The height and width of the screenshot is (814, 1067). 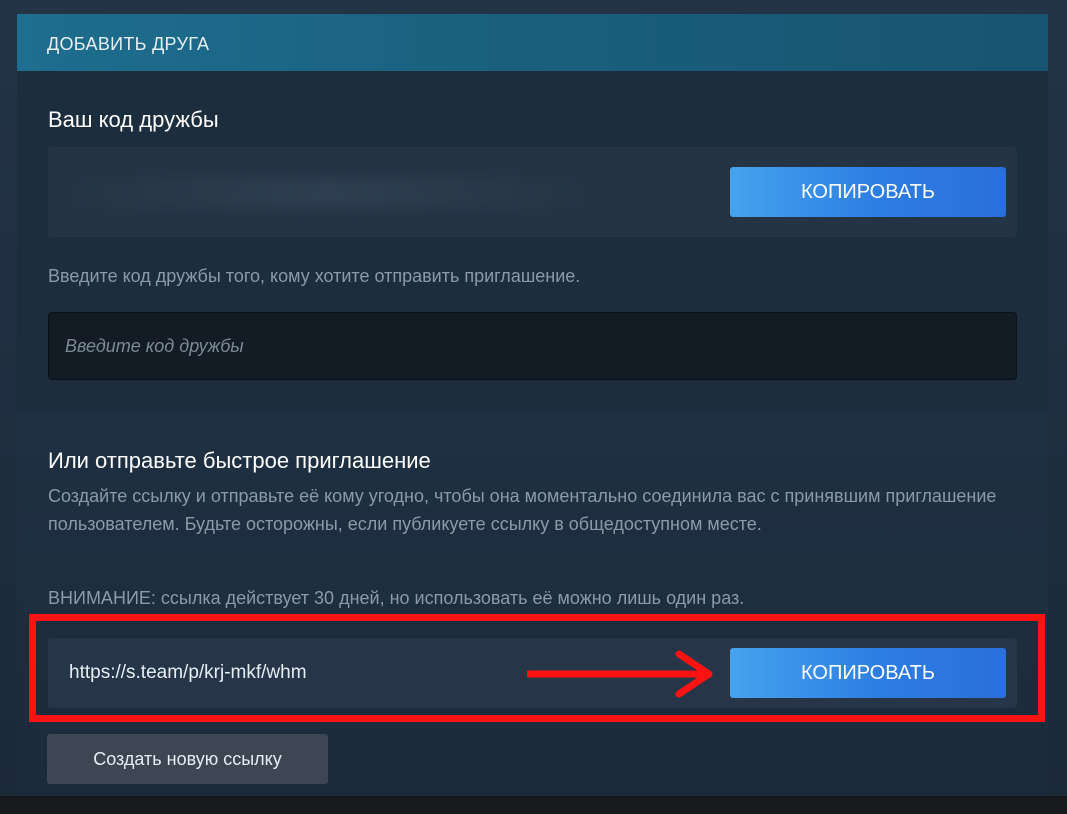 I want to click on friend-code-value-blurred, so click(x=328, y=193).